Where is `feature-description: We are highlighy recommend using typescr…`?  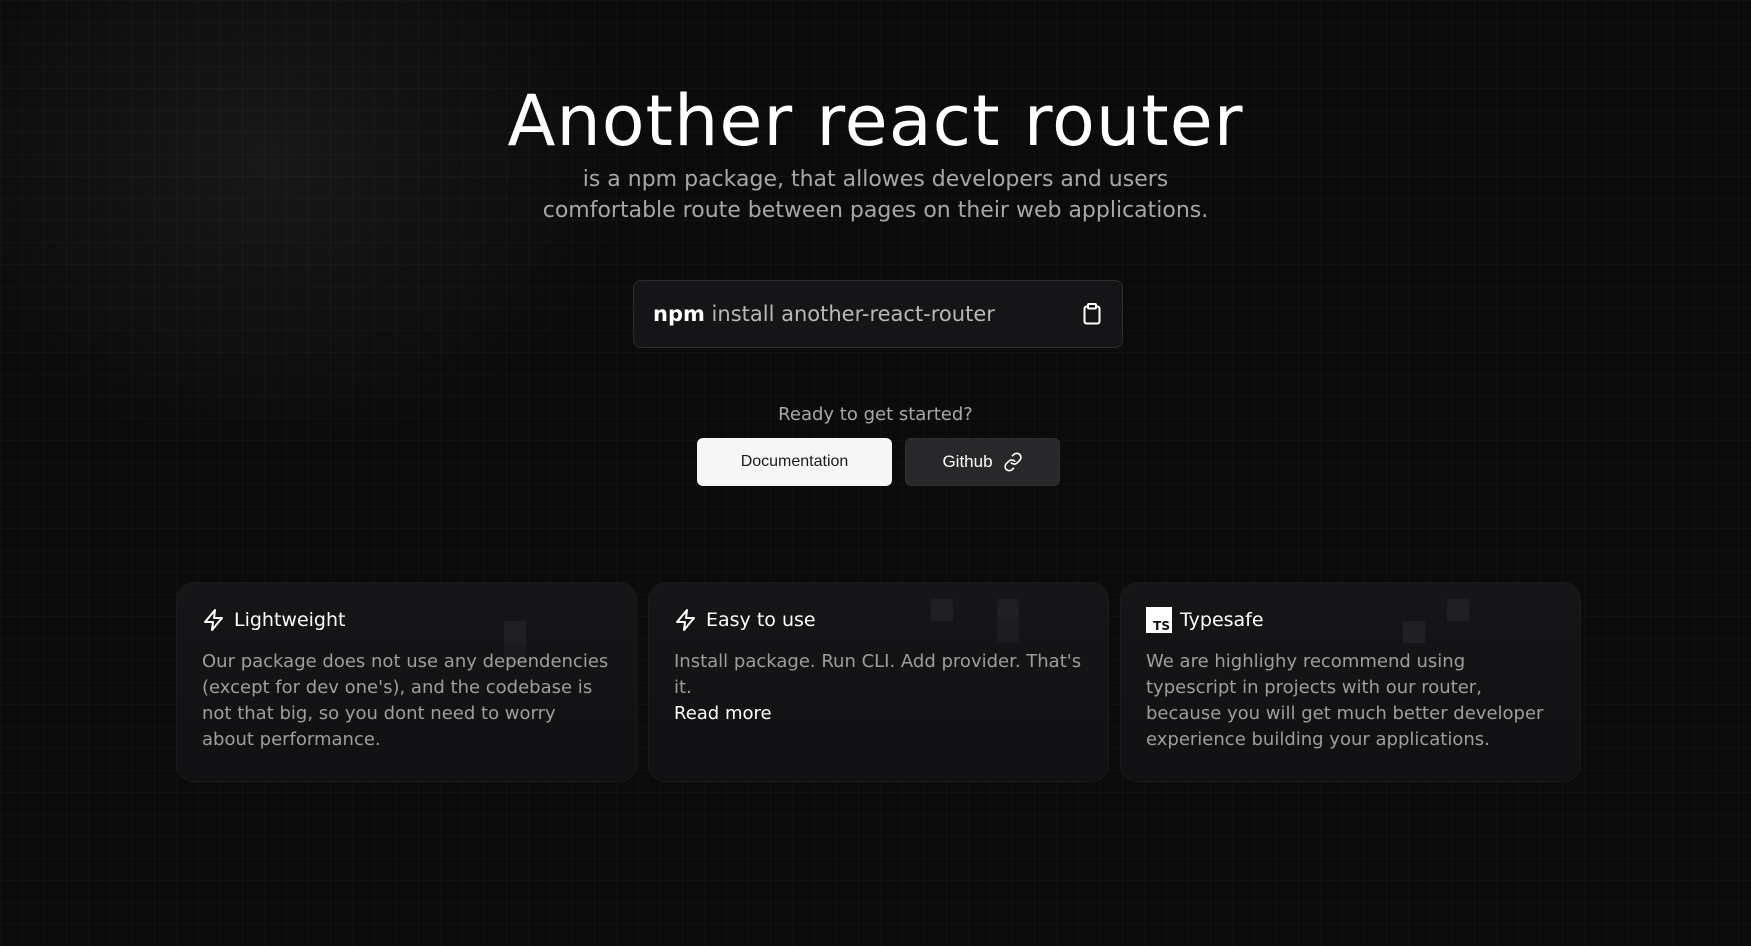
feature-description: We are highlighy recommend using typescr… is located at coordinates (1345, 700).